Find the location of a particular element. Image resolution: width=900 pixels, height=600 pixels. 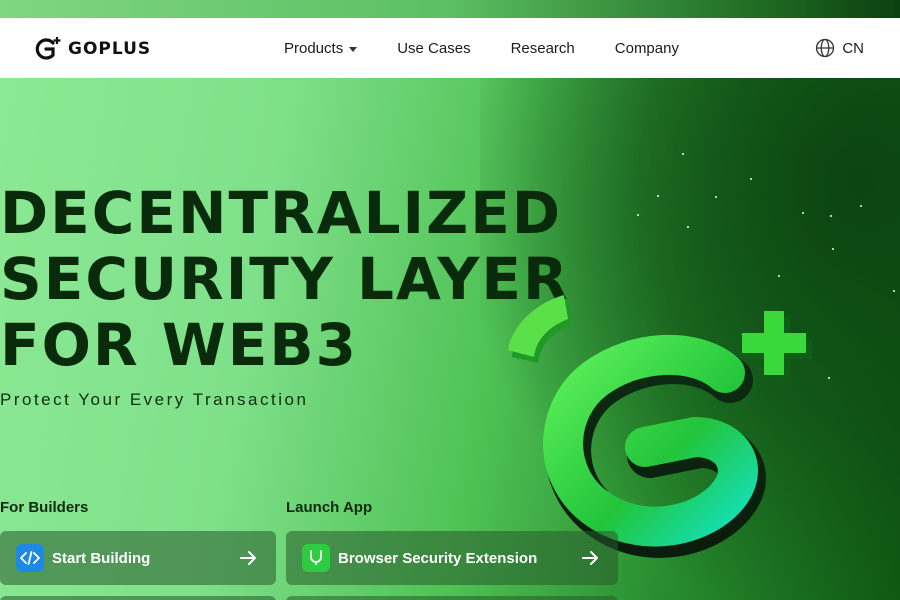

headline-line: SECURITY LAYER is located at coordinates (285, 279).